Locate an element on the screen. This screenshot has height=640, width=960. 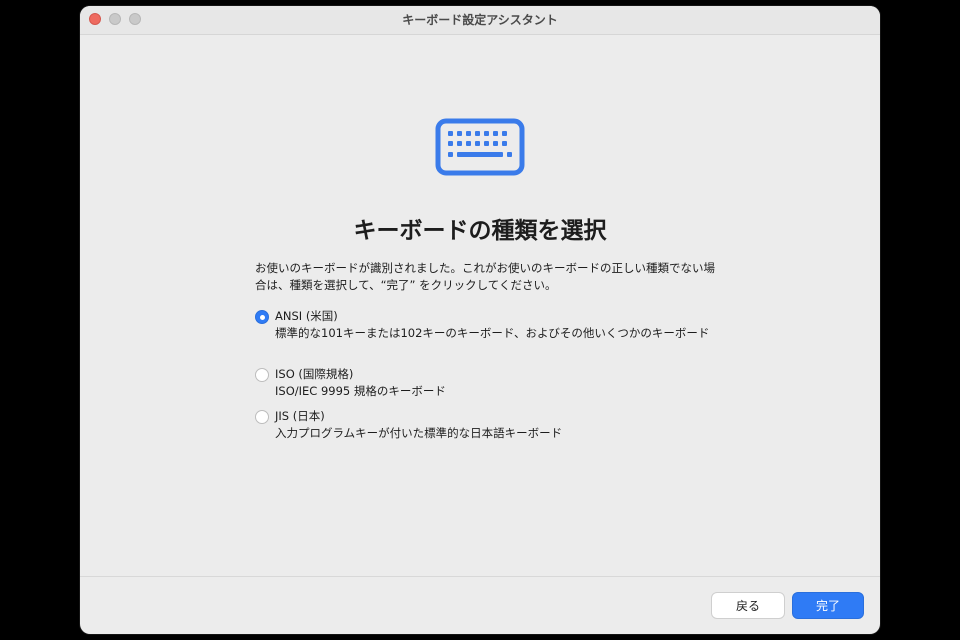
done-button: 完了 is located at coordinates (828, 605).